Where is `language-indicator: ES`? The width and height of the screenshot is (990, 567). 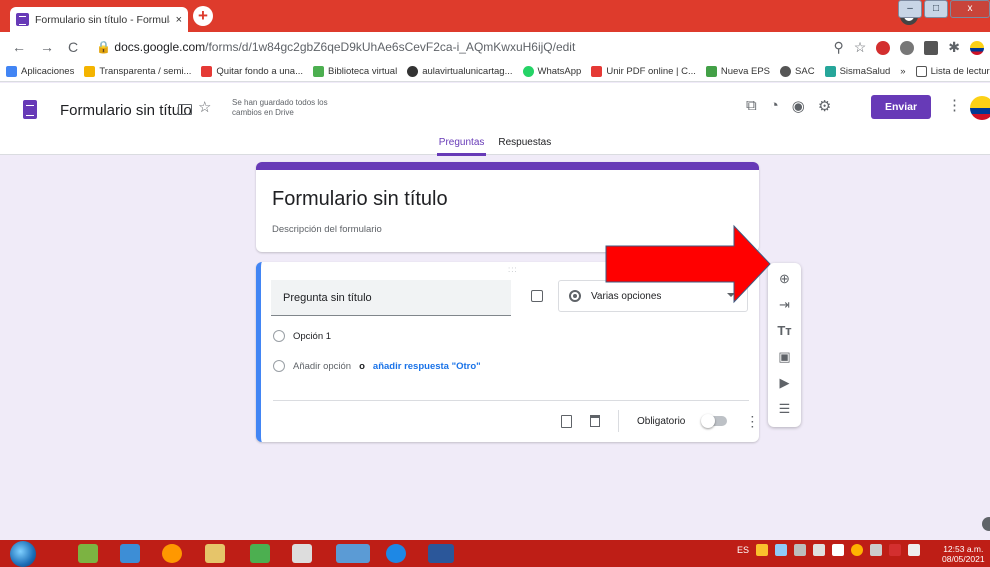 language-indicator: ES is located at coordinates (743, 550).